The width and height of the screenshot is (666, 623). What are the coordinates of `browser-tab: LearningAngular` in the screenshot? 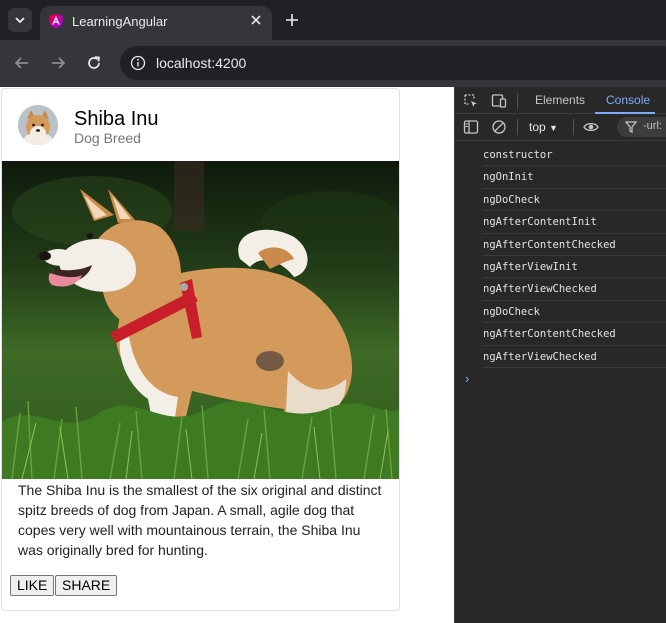 It's located at (156, 23).